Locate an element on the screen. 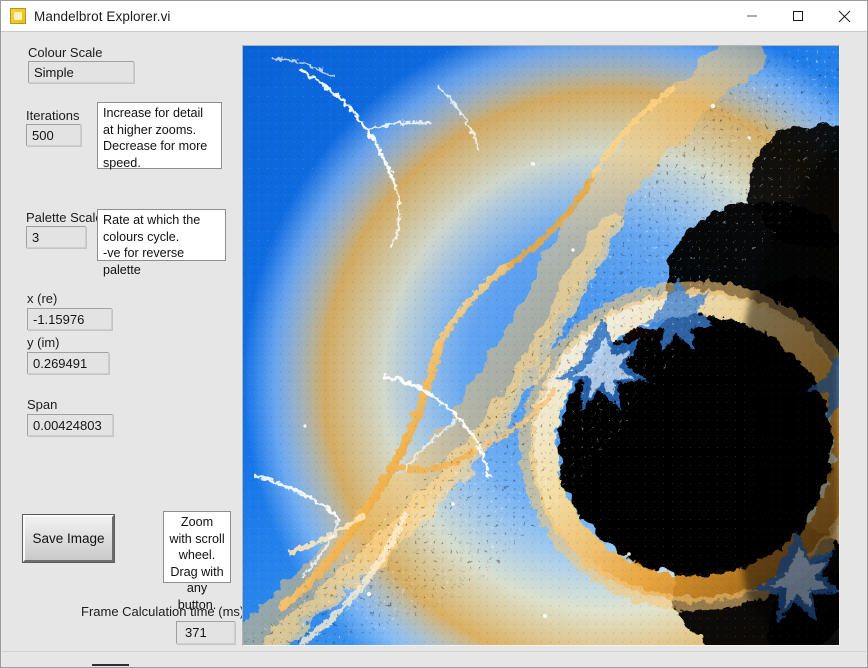  x-re-label: x (re) is located at coordinates (42, 298).